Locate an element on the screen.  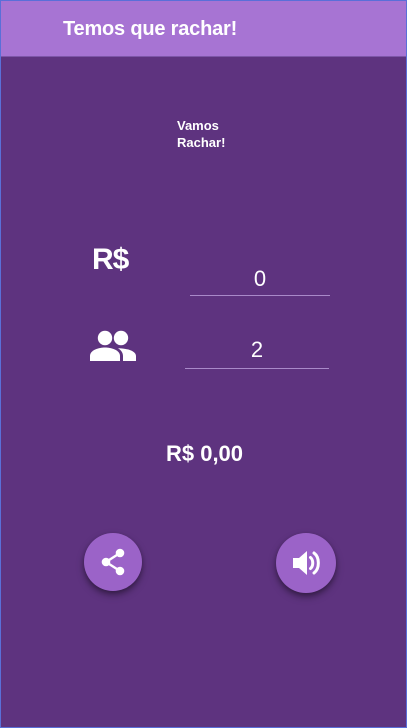
sound-button is located at coordinates (306, 563).